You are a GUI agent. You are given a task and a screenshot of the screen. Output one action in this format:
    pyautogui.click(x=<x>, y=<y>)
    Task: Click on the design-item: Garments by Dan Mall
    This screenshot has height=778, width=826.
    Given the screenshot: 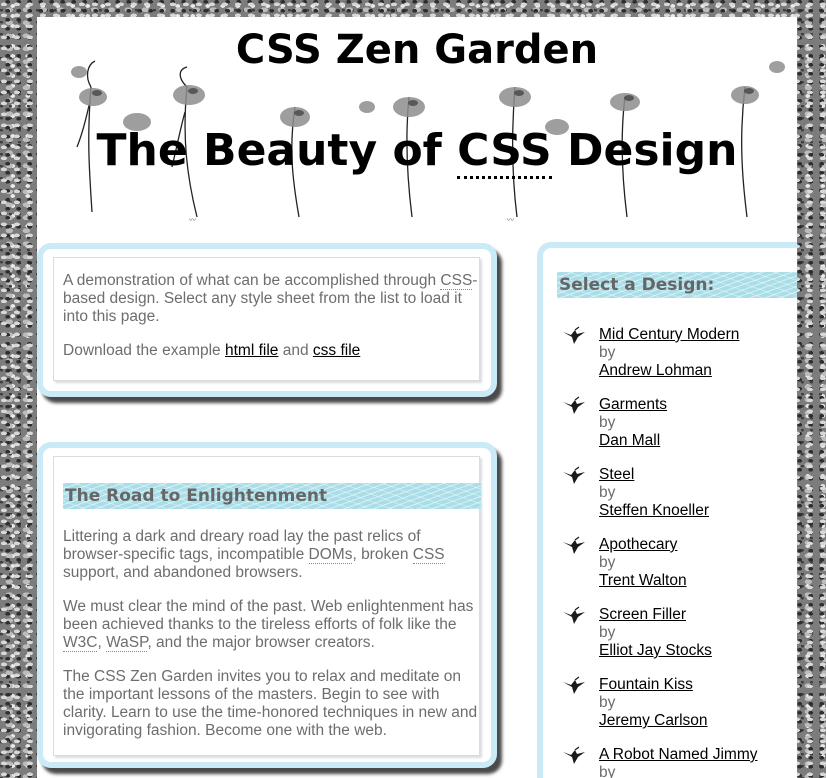 What is the action you would take?
    pyautogui.click(x=659, y=431)
    